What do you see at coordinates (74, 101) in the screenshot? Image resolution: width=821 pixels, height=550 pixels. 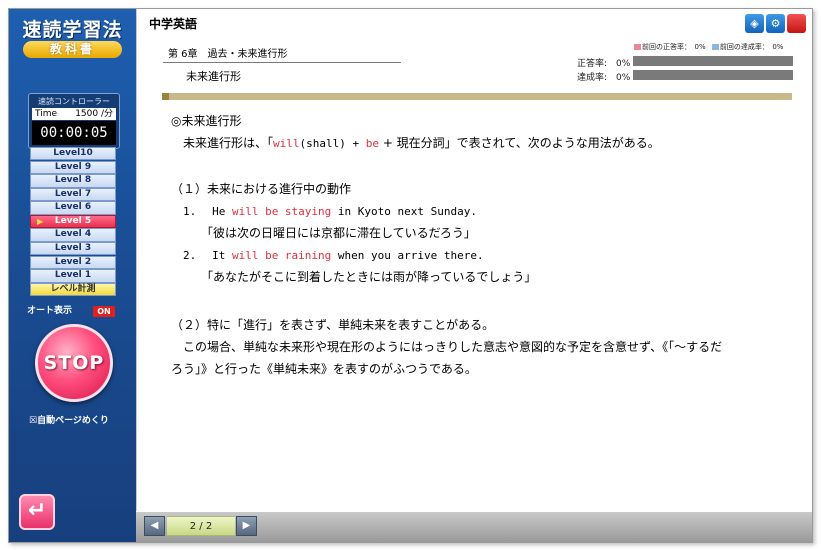 I see `controller-title: 速読コントローラー` at bounding box center [74, 101].